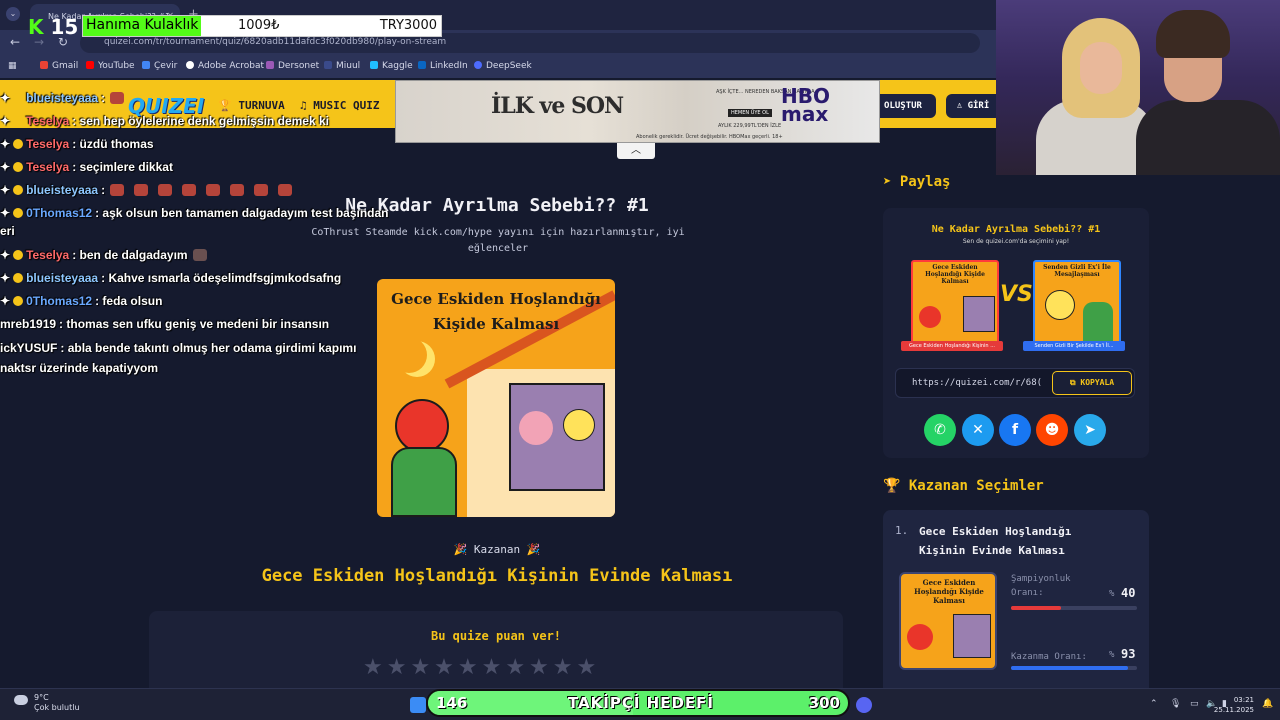 The image size is (1280, 720). Describe the element at coordinates (1194, 704) in the screenshot. I see `network-icon: ▭` at that location.